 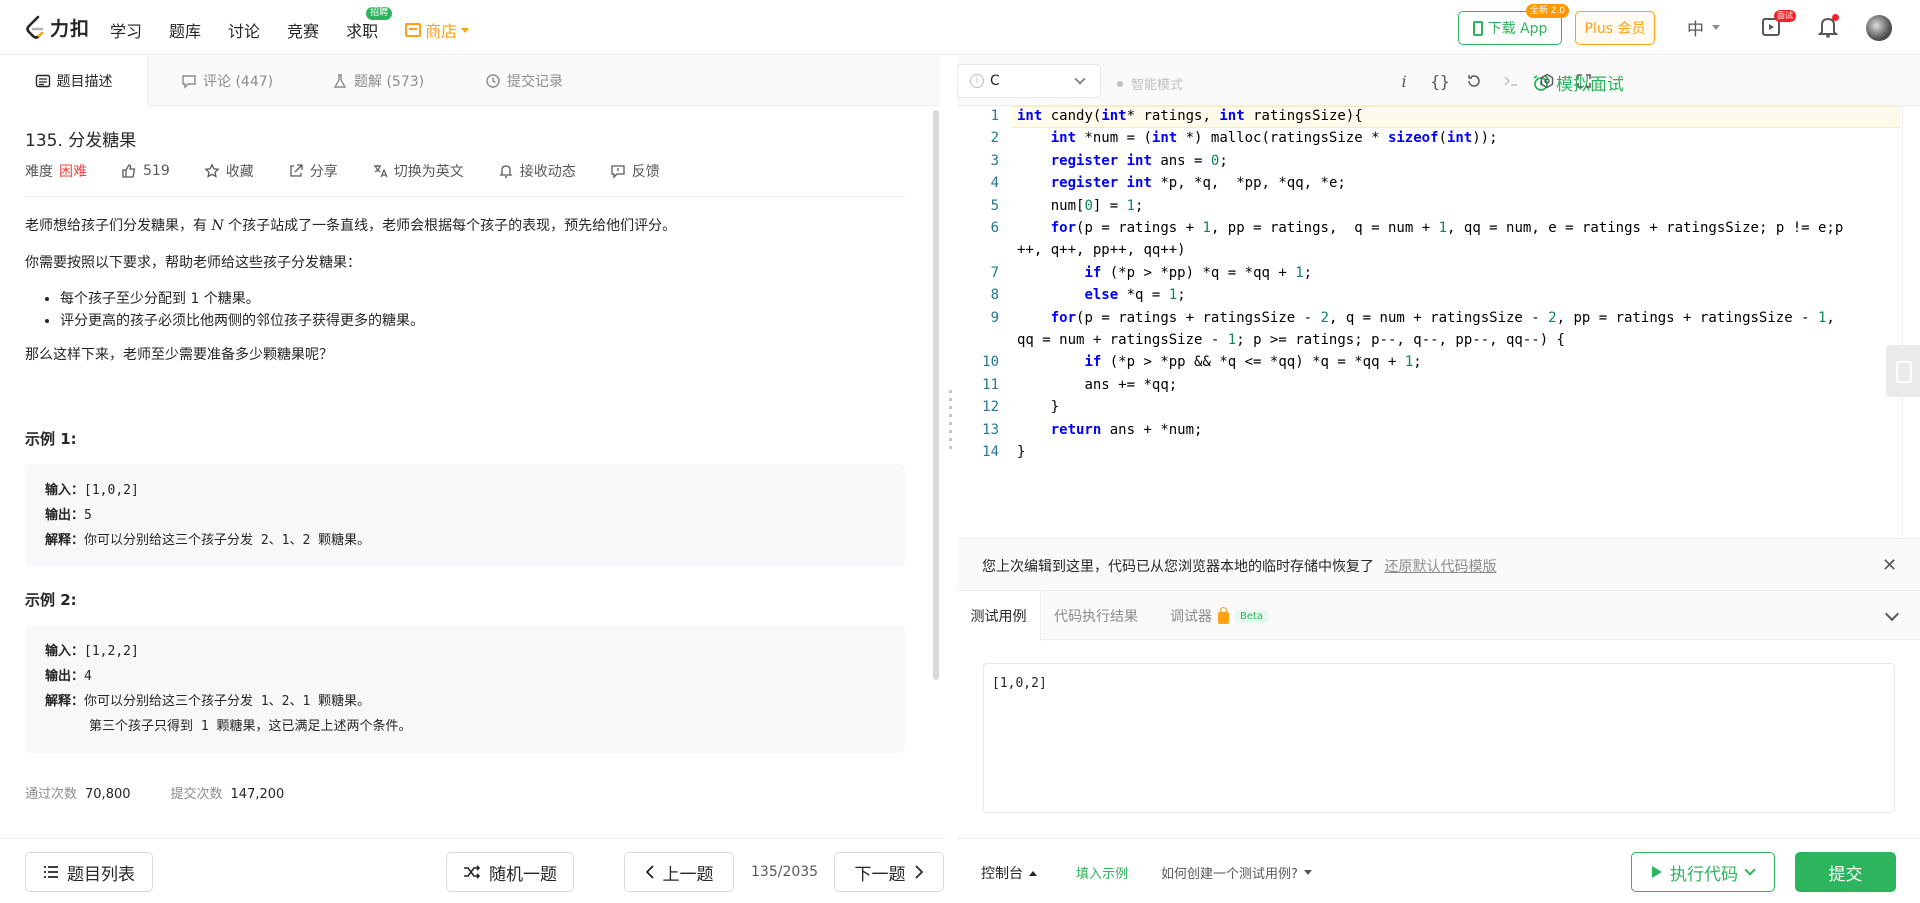 What do you see at coordinates (688, 874) in the screenshot?
I see `prev-problem-label: 上一题` at bounding box center [688, 874].